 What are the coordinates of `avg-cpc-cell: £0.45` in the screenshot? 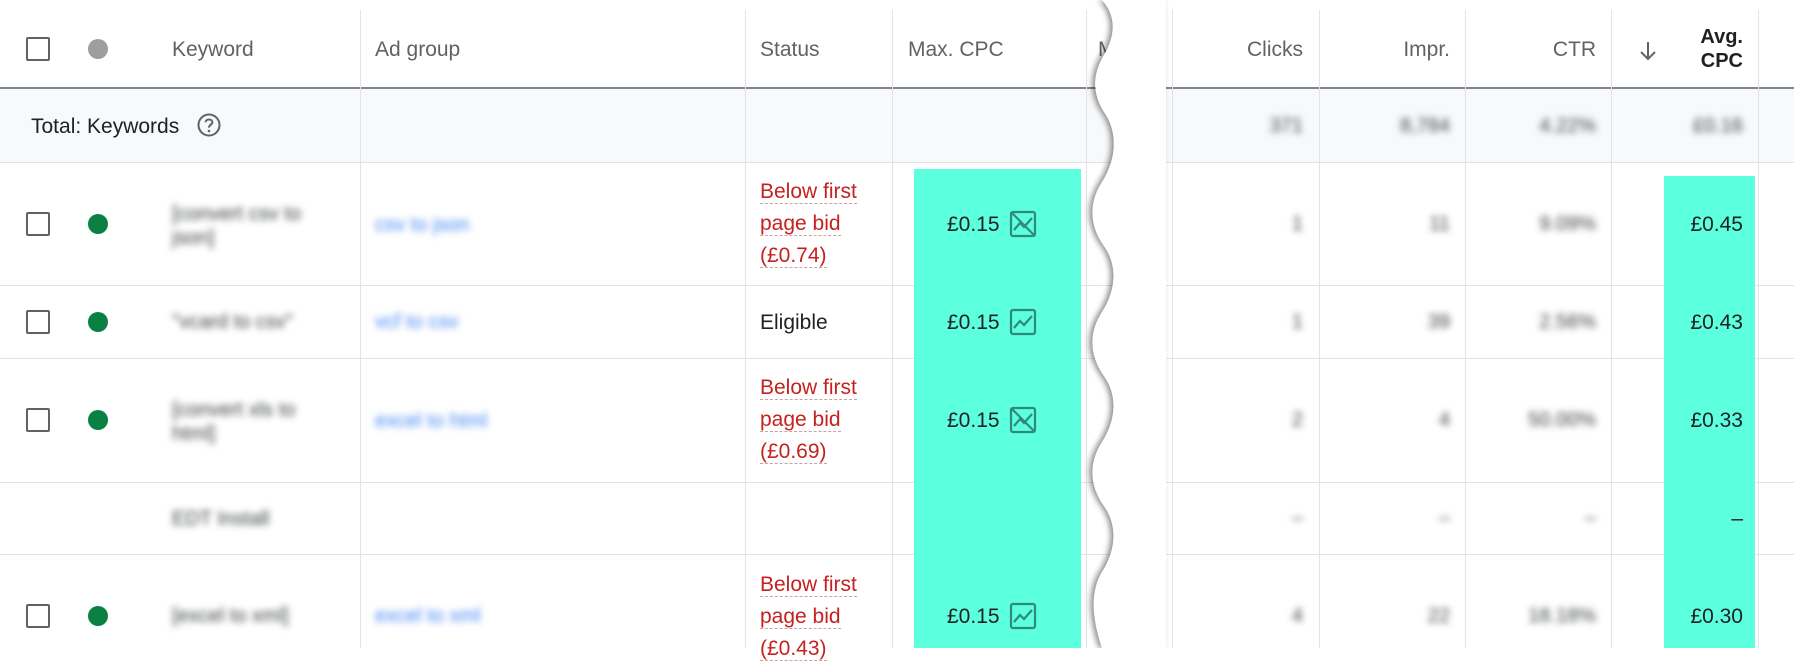 It's located at (1716, 224).